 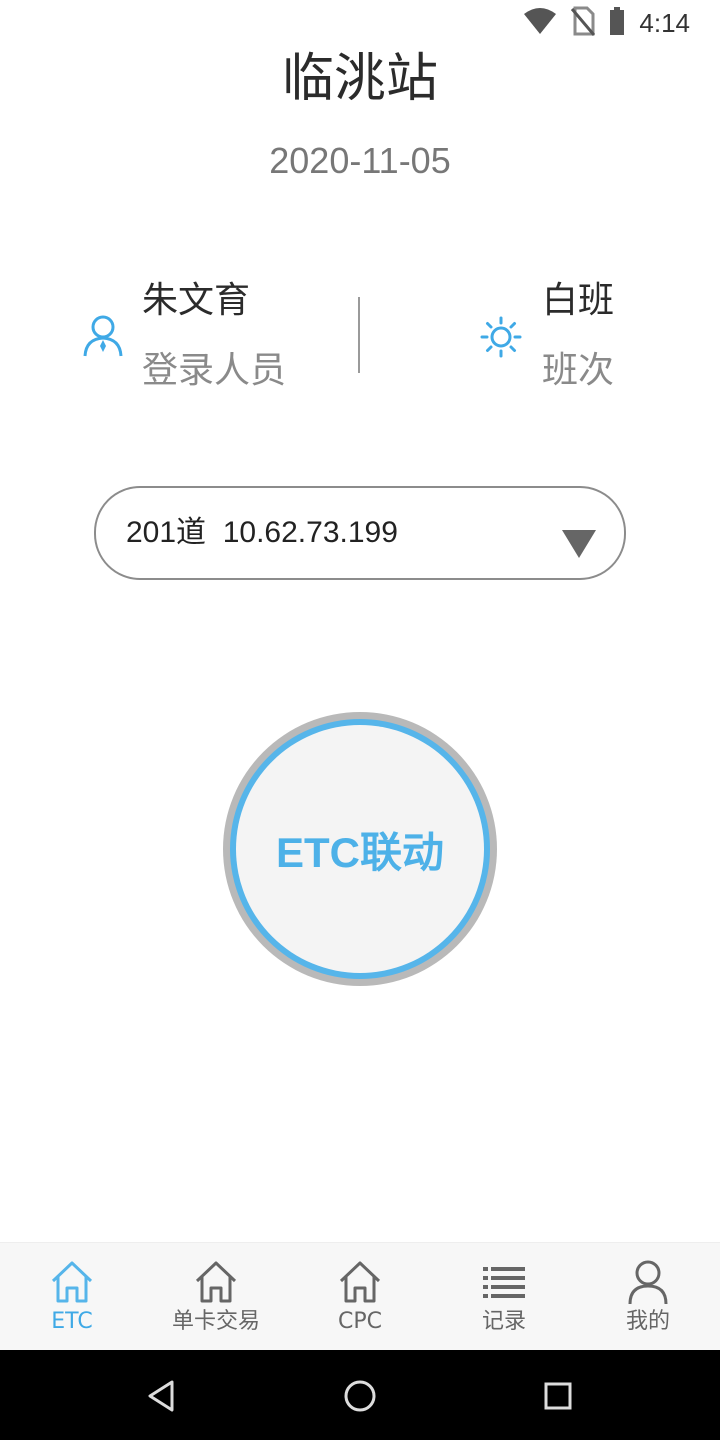 What do you see at coordinates (359, 79) in the screenshot?
I see `station-title: 临洮站` at bounding box center [359, 79].